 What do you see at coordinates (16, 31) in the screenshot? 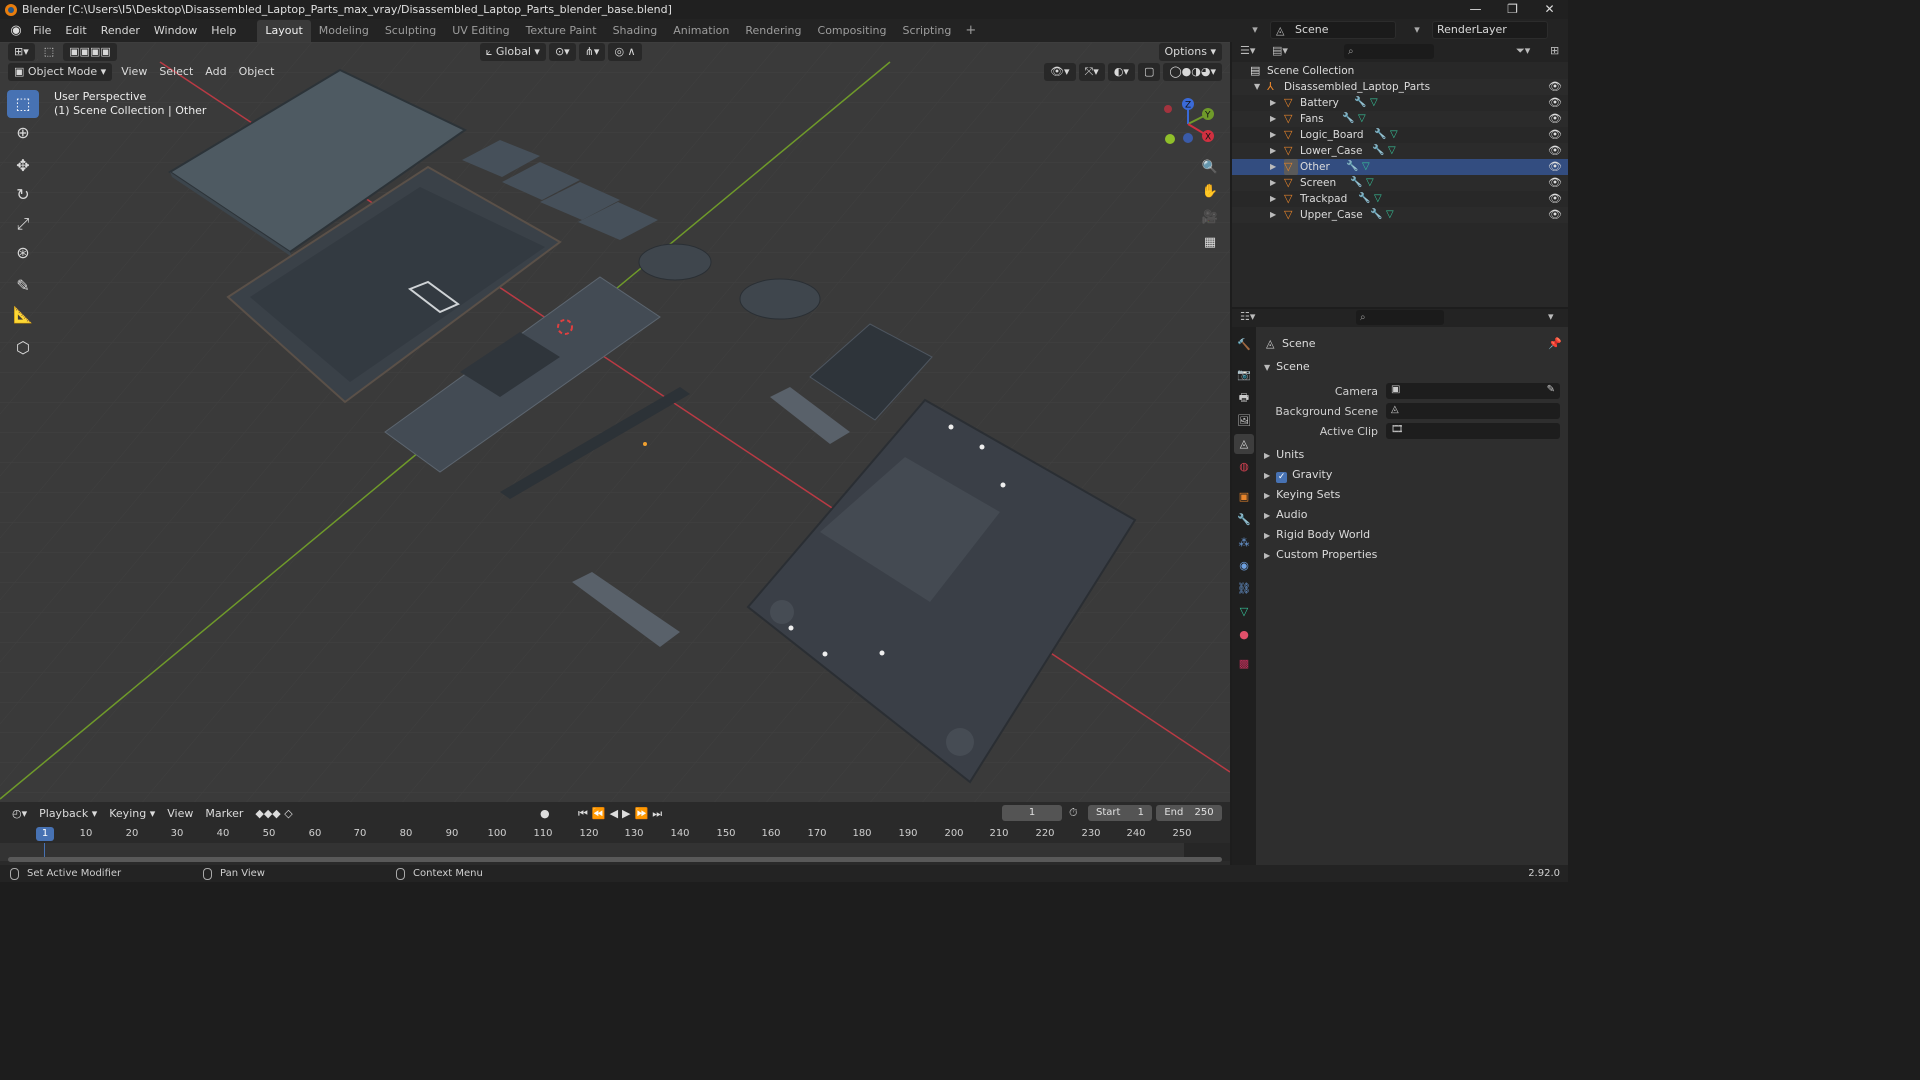
I see `blender-logo-icon: ◉` at bounding box center [16, 31].